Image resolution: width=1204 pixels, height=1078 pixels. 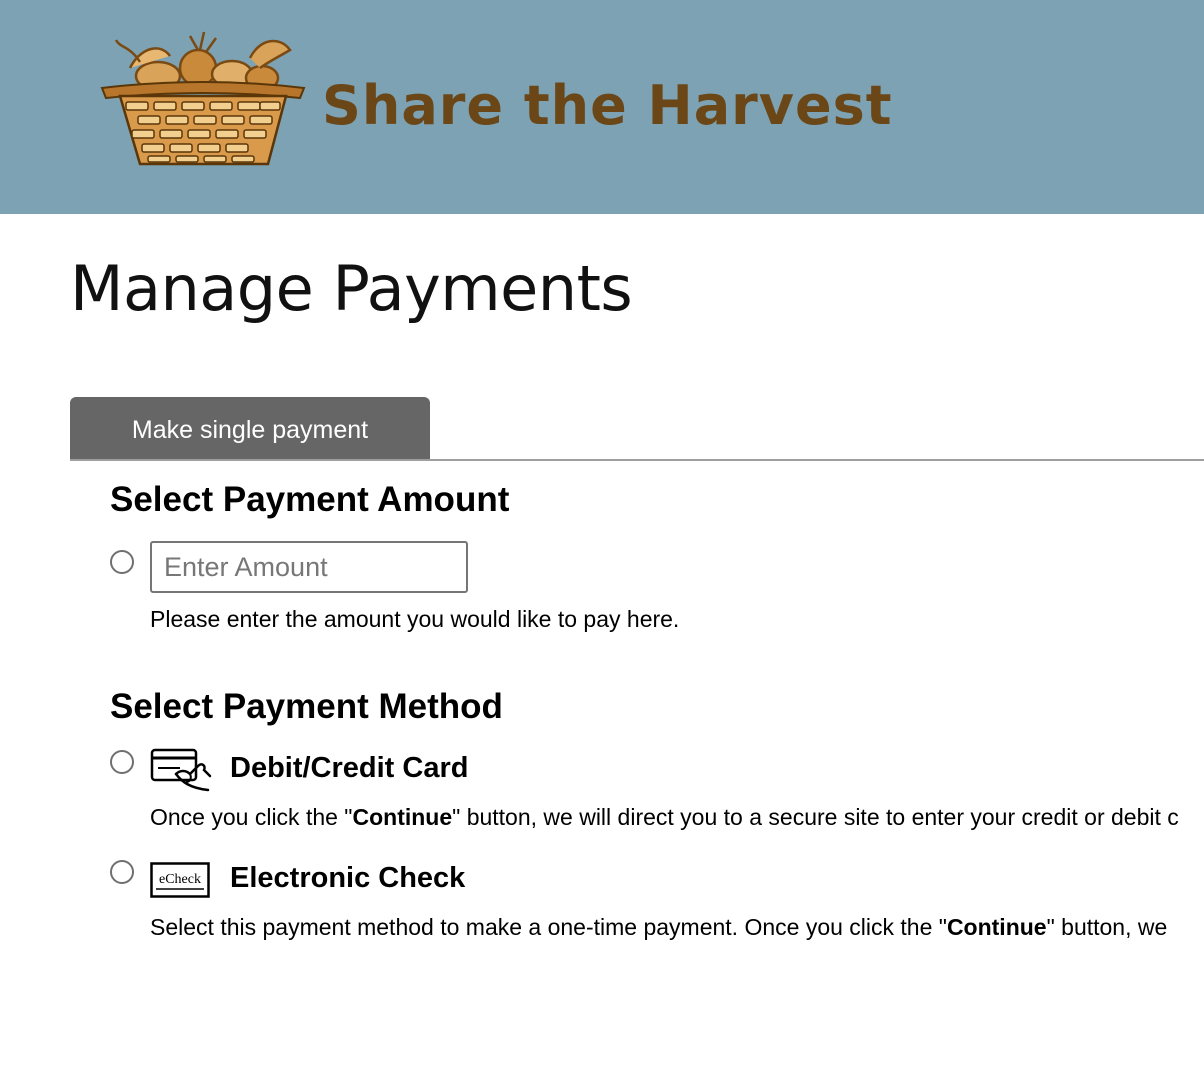 I want to click on credit-card-hand-icon, so click(x=181, y=770).